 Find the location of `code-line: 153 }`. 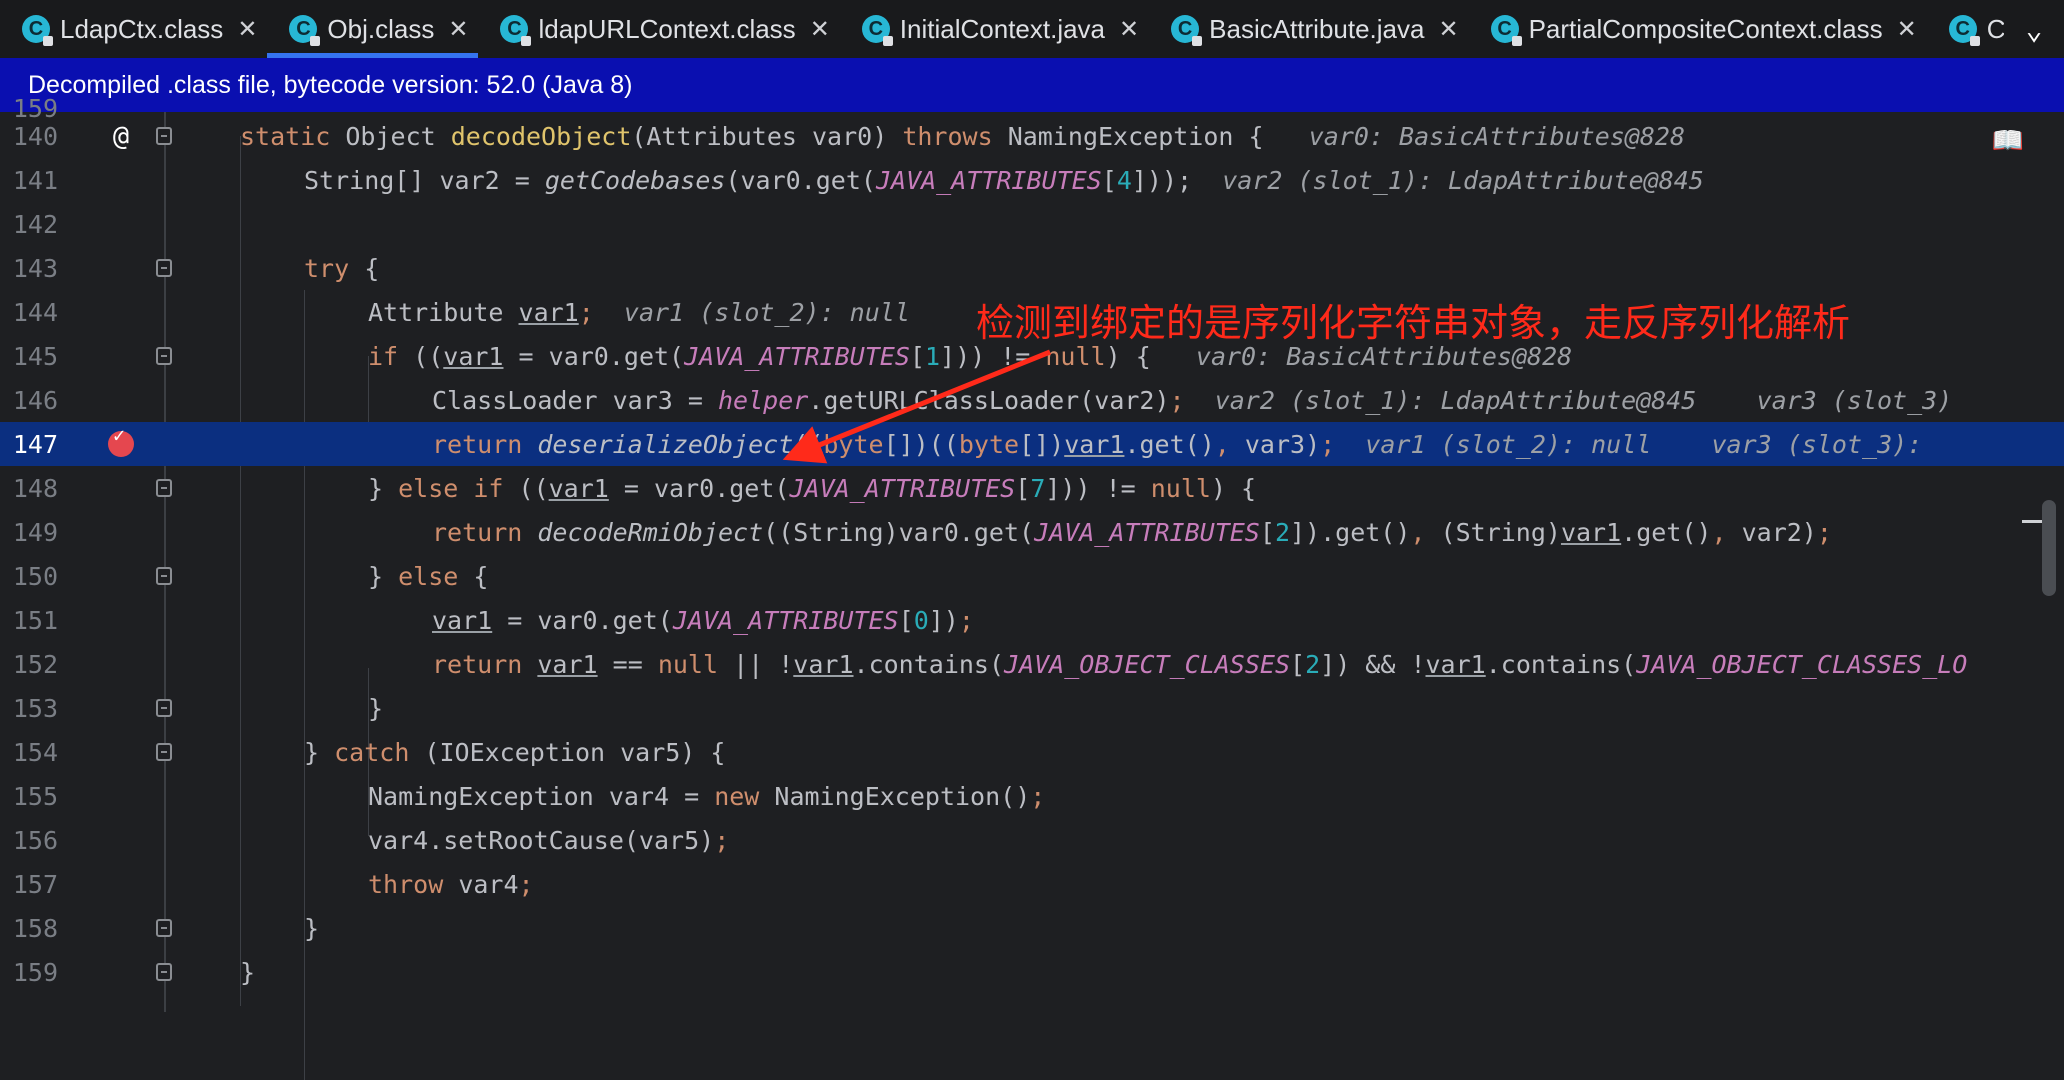

code-line: 153 } is located at coordinates (1032, 708).